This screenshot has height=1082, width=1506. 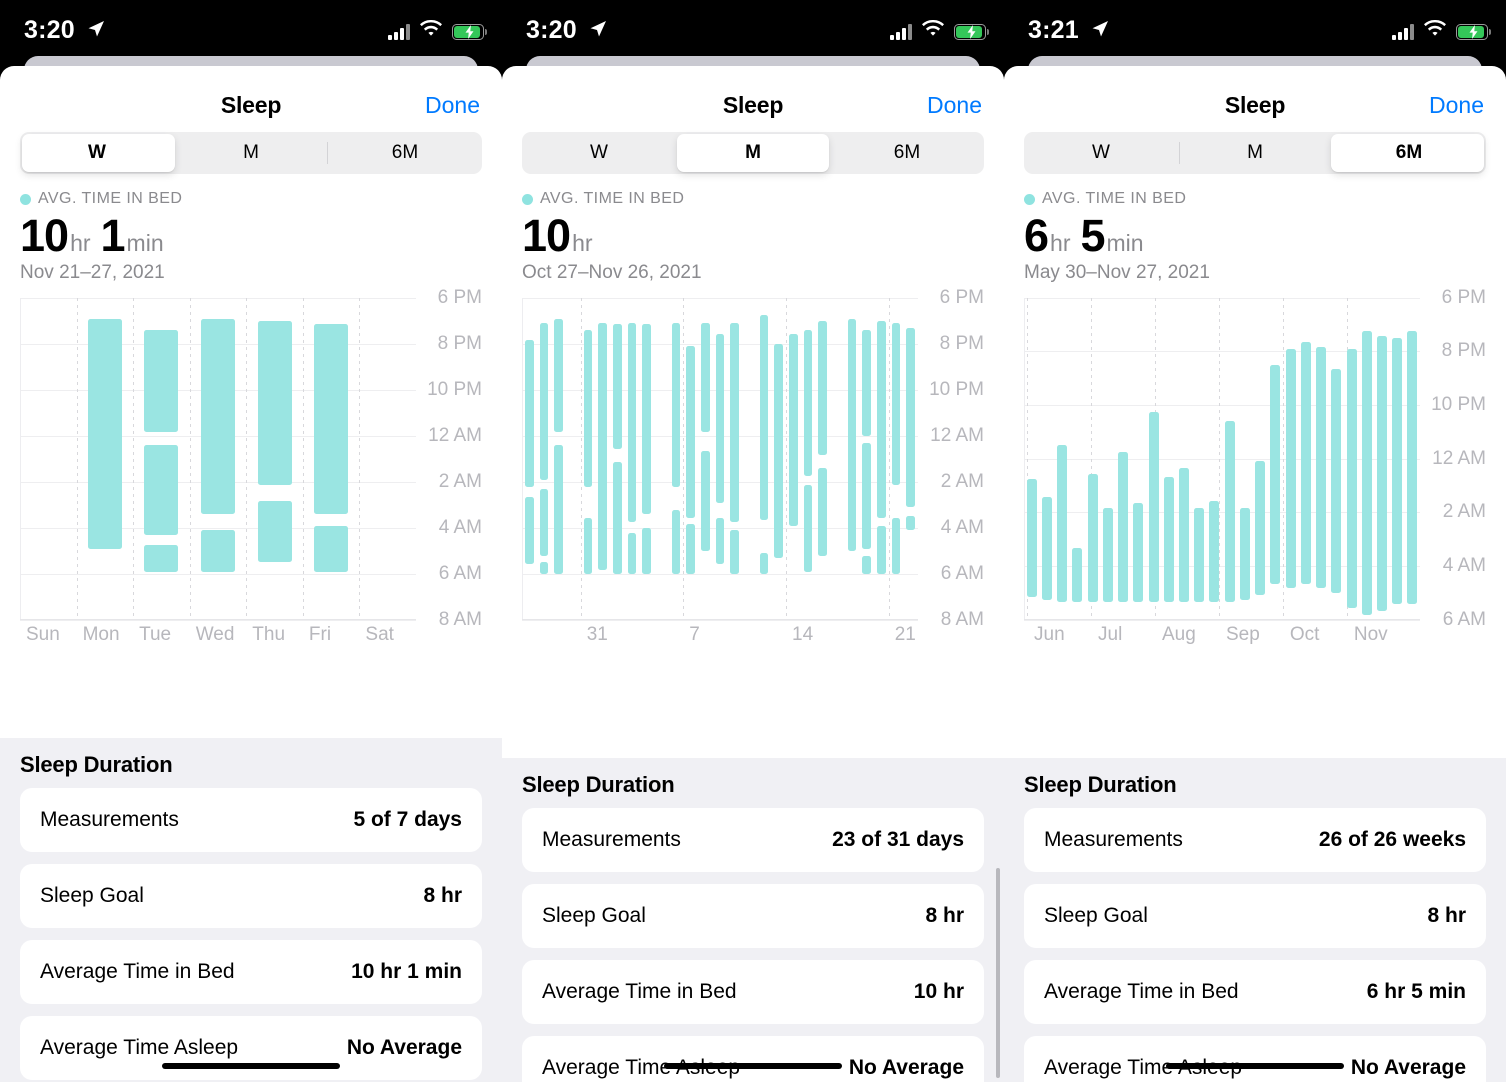 What do you see at coordinates (460, 573) in the screenshot?
I see `chart-y-tick-label: 6 AM` at bounding box center [460, 573].